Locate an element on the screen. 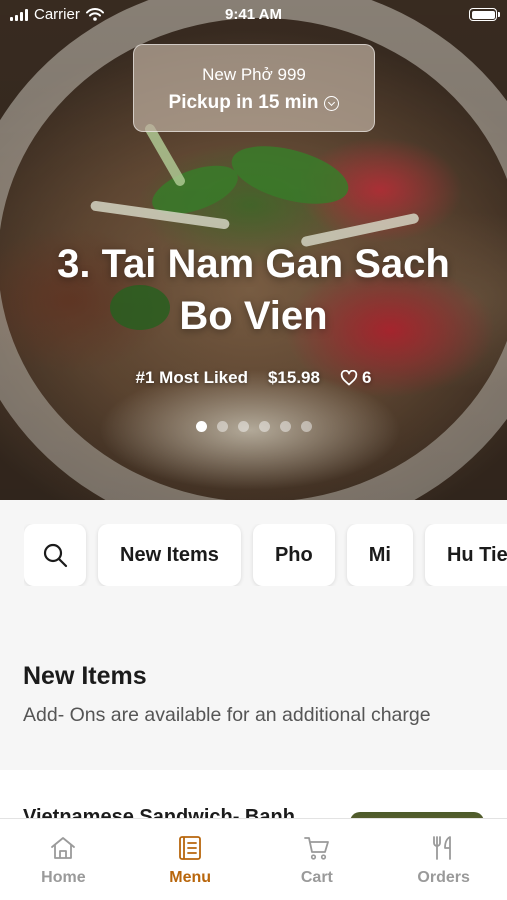 Image resolution: width=507 pixels, height=900 pixels. category-bar: New Items Pho Mi Hu Tieu is located at coordinates (265, 555).